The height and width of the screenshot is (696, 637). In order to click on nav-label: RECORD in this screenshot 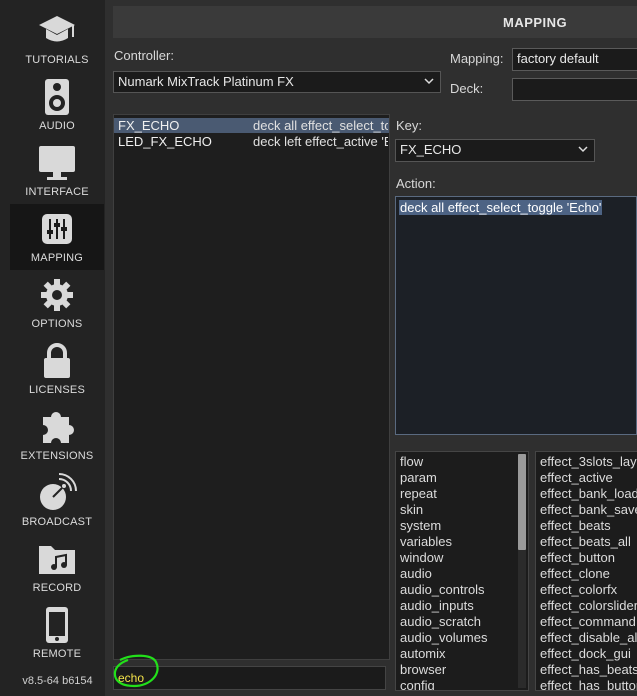, I will do `click(57, 588)`.